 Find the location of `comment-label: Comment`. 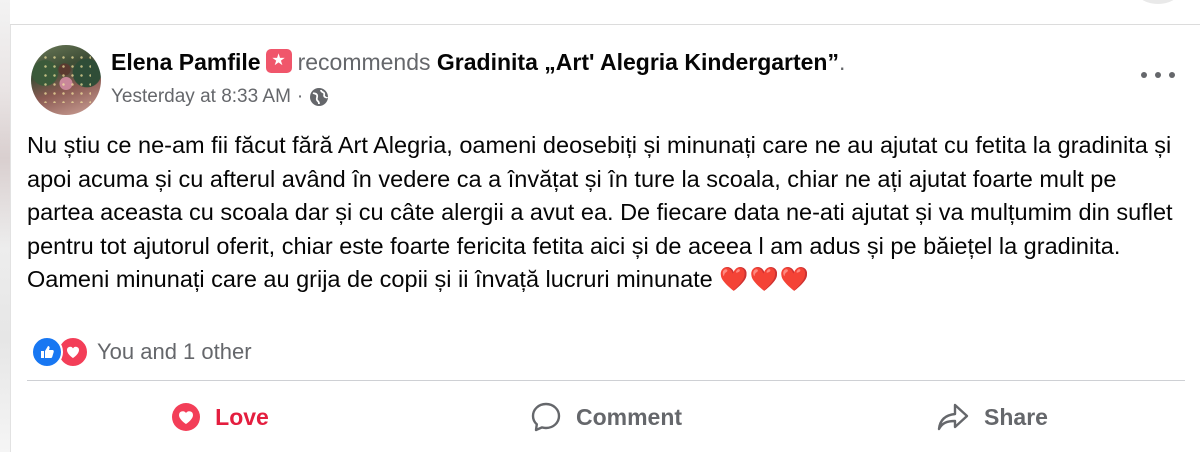

comment-label: Comment is located at coordinates (629, 416).